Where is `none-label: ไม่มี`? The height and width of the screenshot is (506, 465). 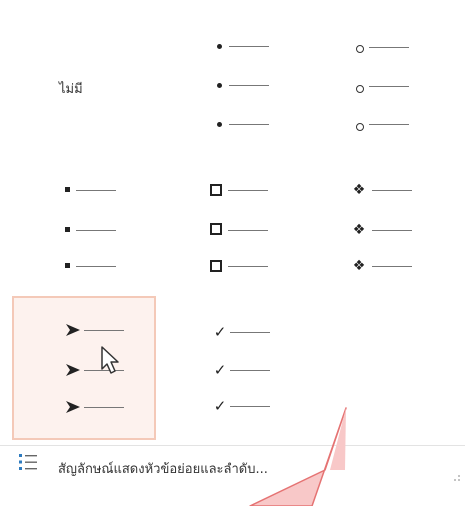
none-label: ไม่มี is located at coordinates (71, 89).